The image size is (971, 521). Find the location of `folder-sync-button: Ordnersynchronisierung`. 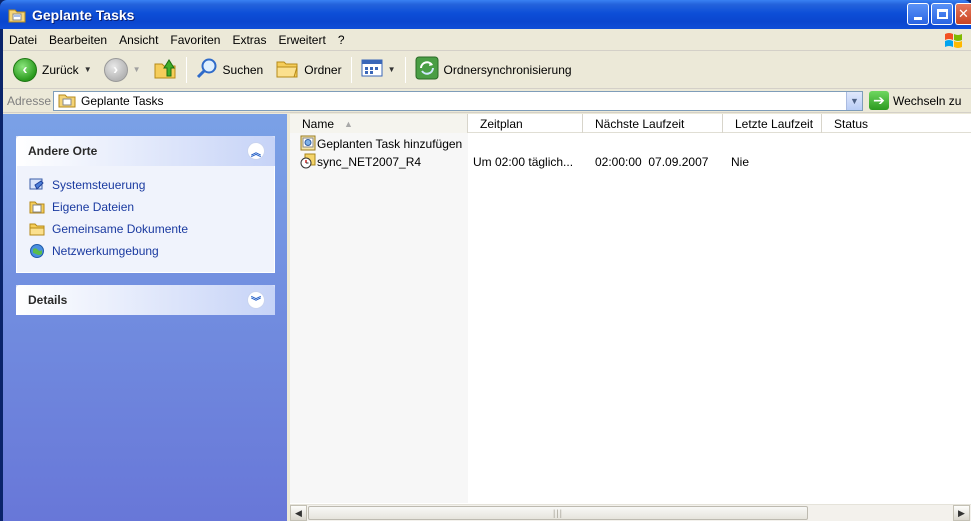

folder-sync-button: Ordnersynchronisierung is located at coordinates (493, 70).